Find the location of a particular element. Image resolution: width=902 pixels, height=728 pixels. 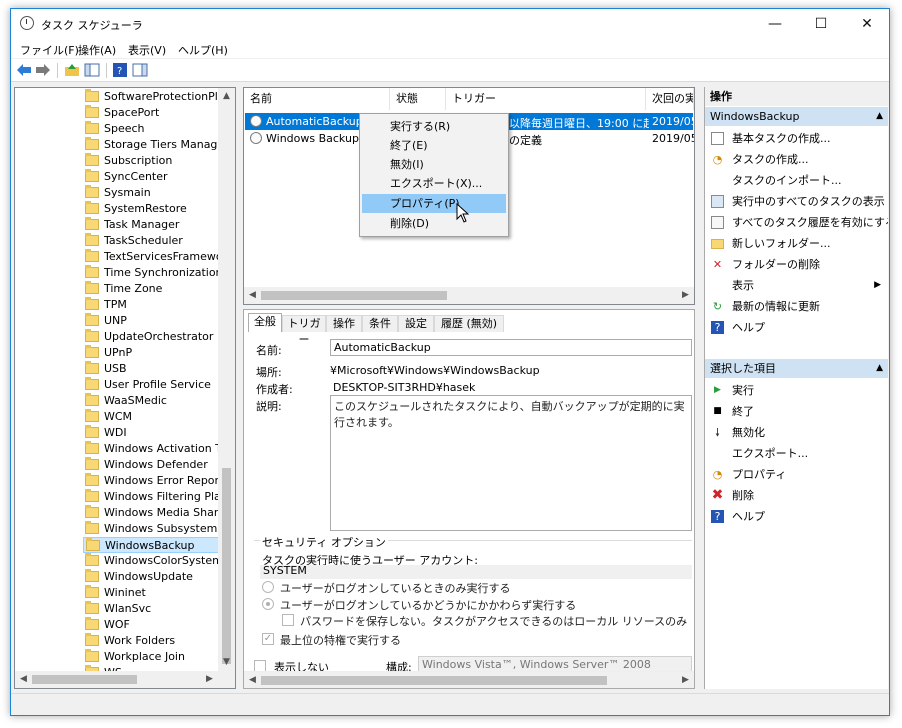

tree-item: WlanSvc is located at coordinates (159, 609).